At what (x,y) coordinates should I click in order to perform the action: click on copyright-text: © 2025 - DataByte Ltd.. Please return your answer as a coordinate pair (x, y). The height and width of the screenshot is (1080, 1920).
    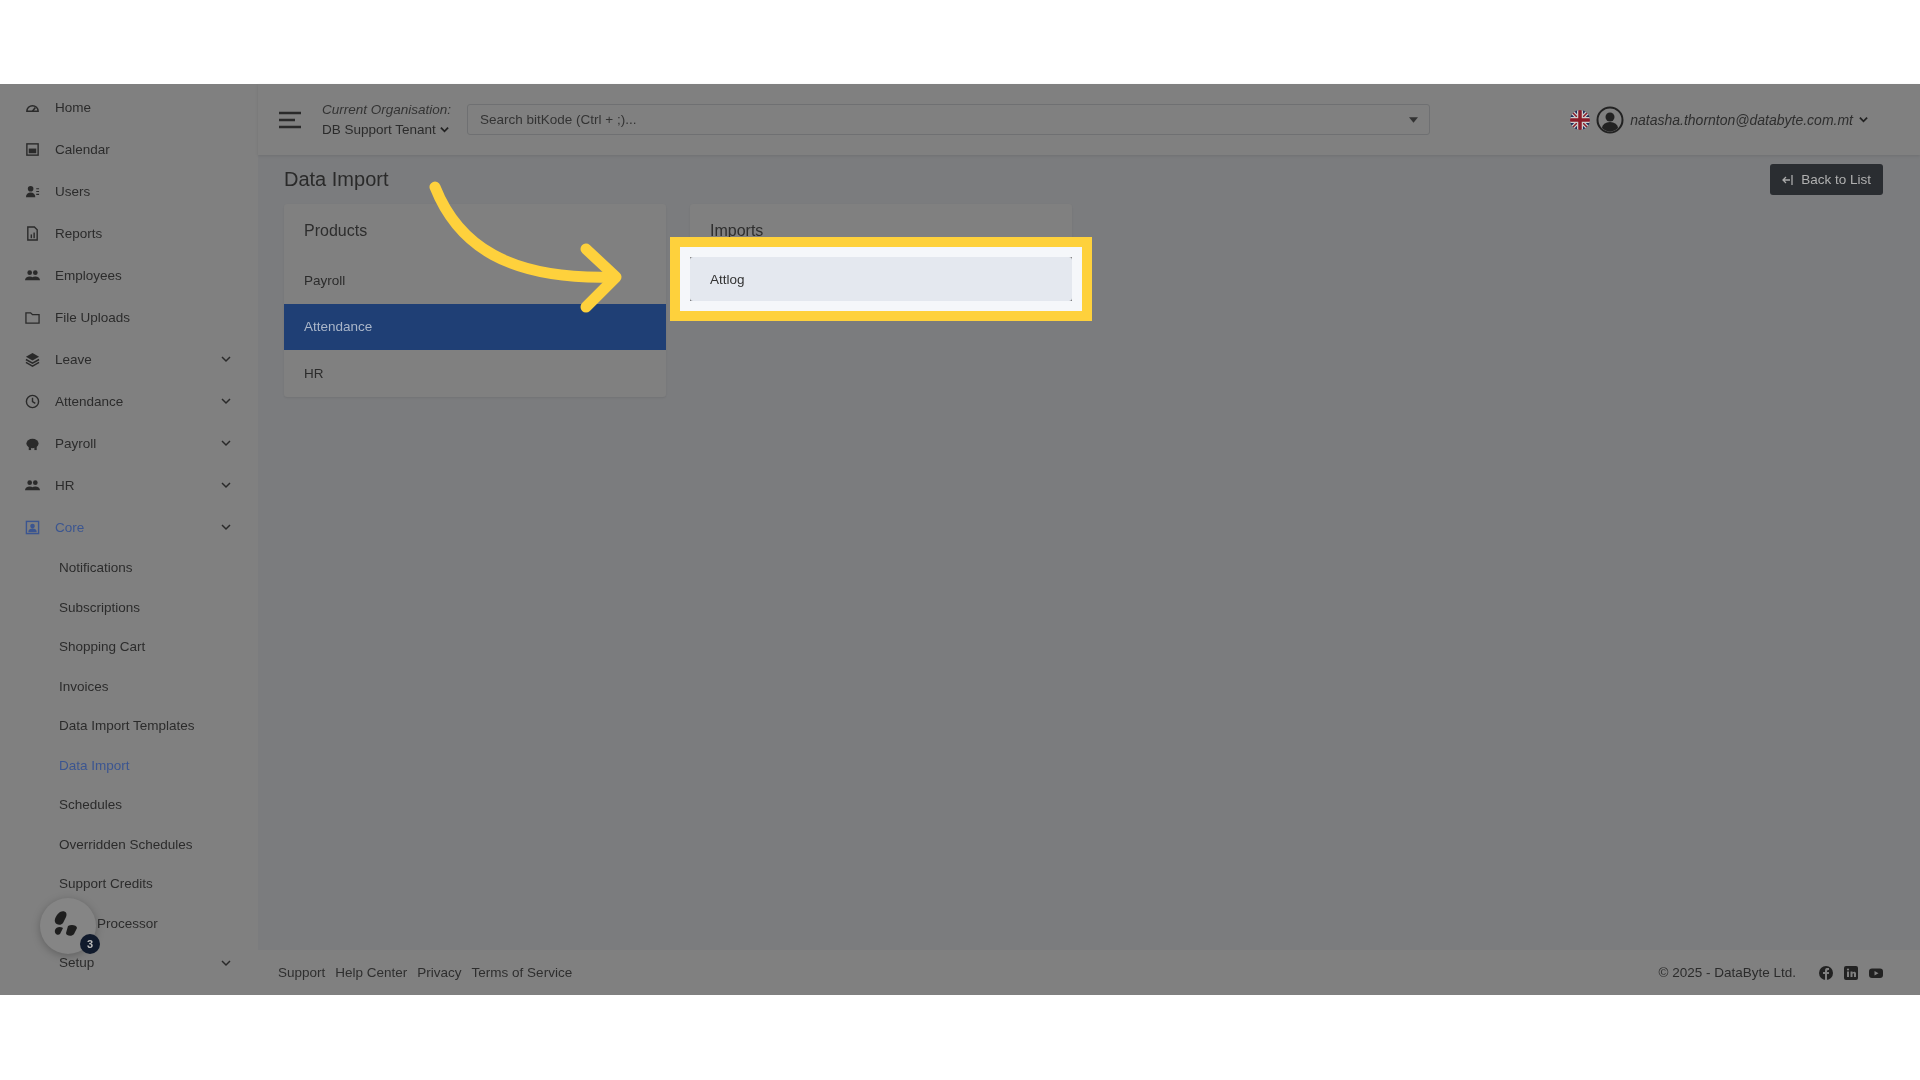
    Looking at the image, I should click on (1727, 972).